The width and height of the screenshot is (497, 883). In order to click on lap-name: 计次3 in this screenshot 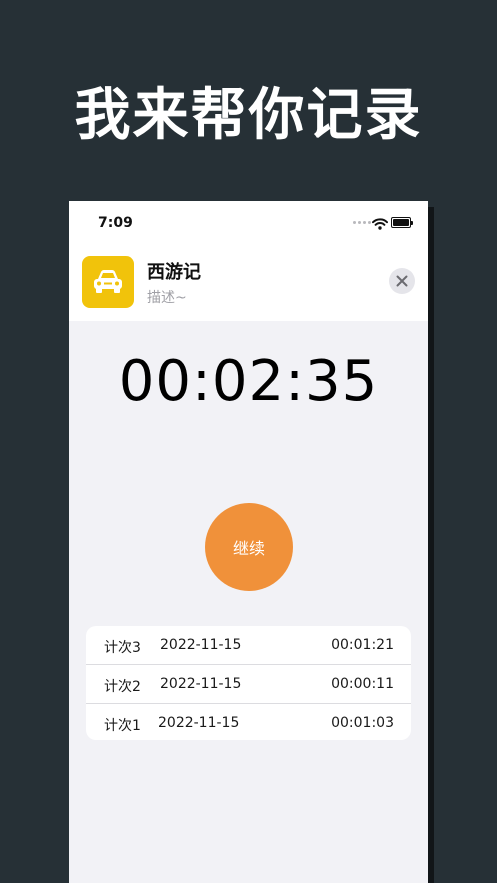, I will do `click(122, 648)`.